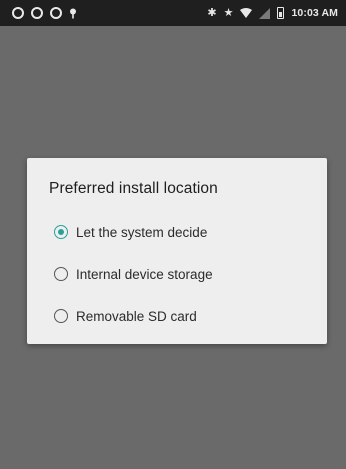 This screenshot has width=346, height=469. Describe the element at coordinates (228, 12) in the screenshot. I see `star-icon: ★` at that location.